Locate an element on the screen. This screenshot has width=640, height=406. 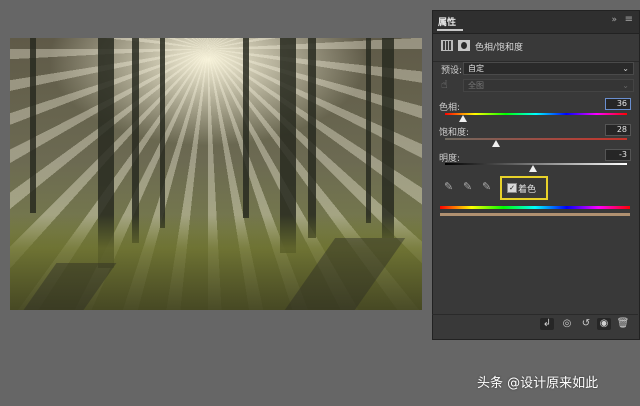
input-spectrum-bar is located at coordinates (535, 207).